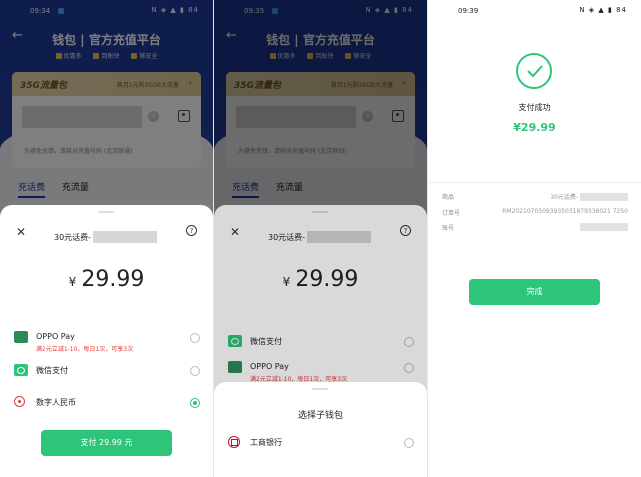  I want to click on payment-option-digital-rmb: 数字人民币, so click(107, 403).